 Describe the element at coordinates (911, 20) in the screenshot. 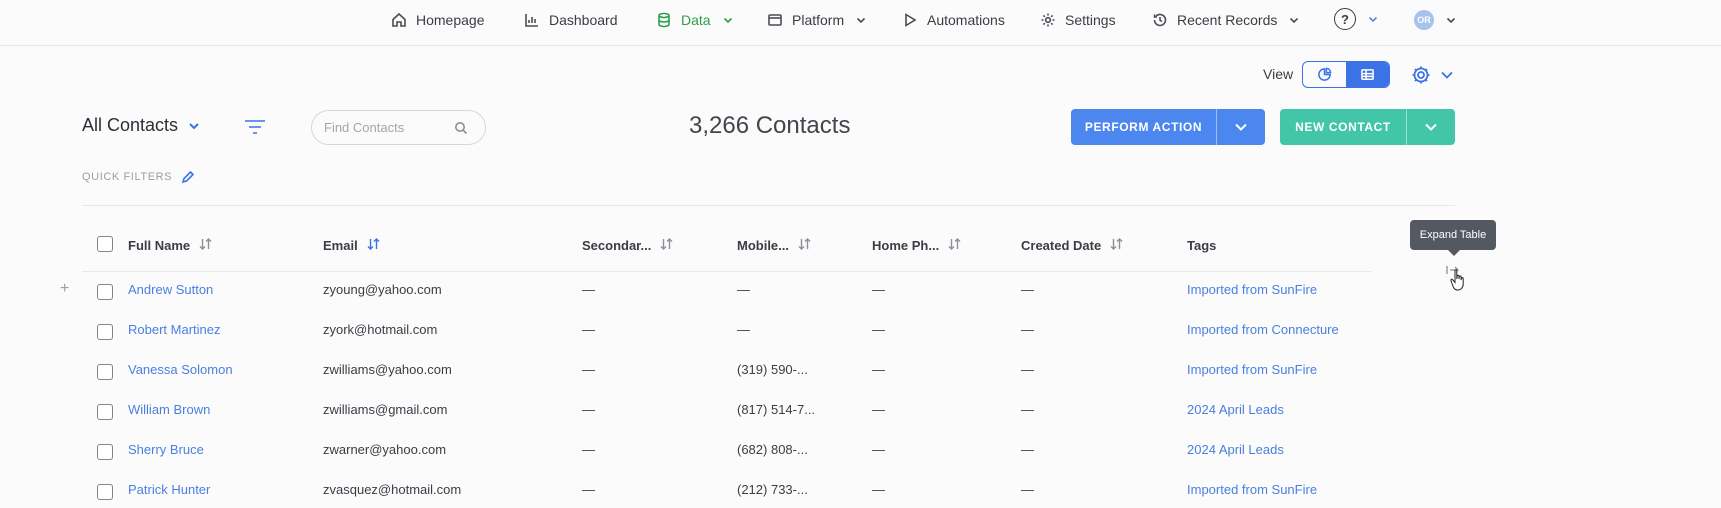

I see `play-icon` at that location.